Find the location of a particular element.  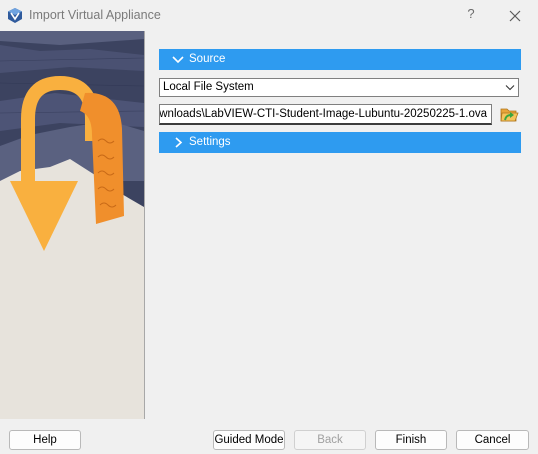

settings-section-header: Settings is located at coordinates (340, 142).